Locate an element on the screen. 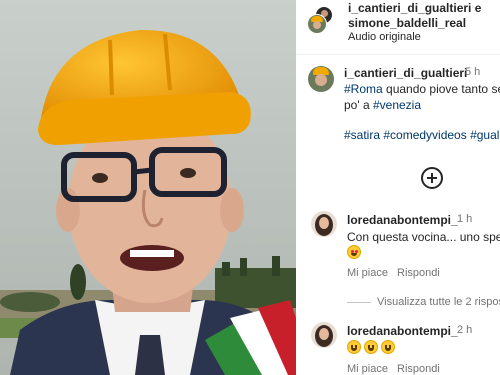  caption-username: i_cantieri_di_gualtieri is located at coordinates (405, 73).